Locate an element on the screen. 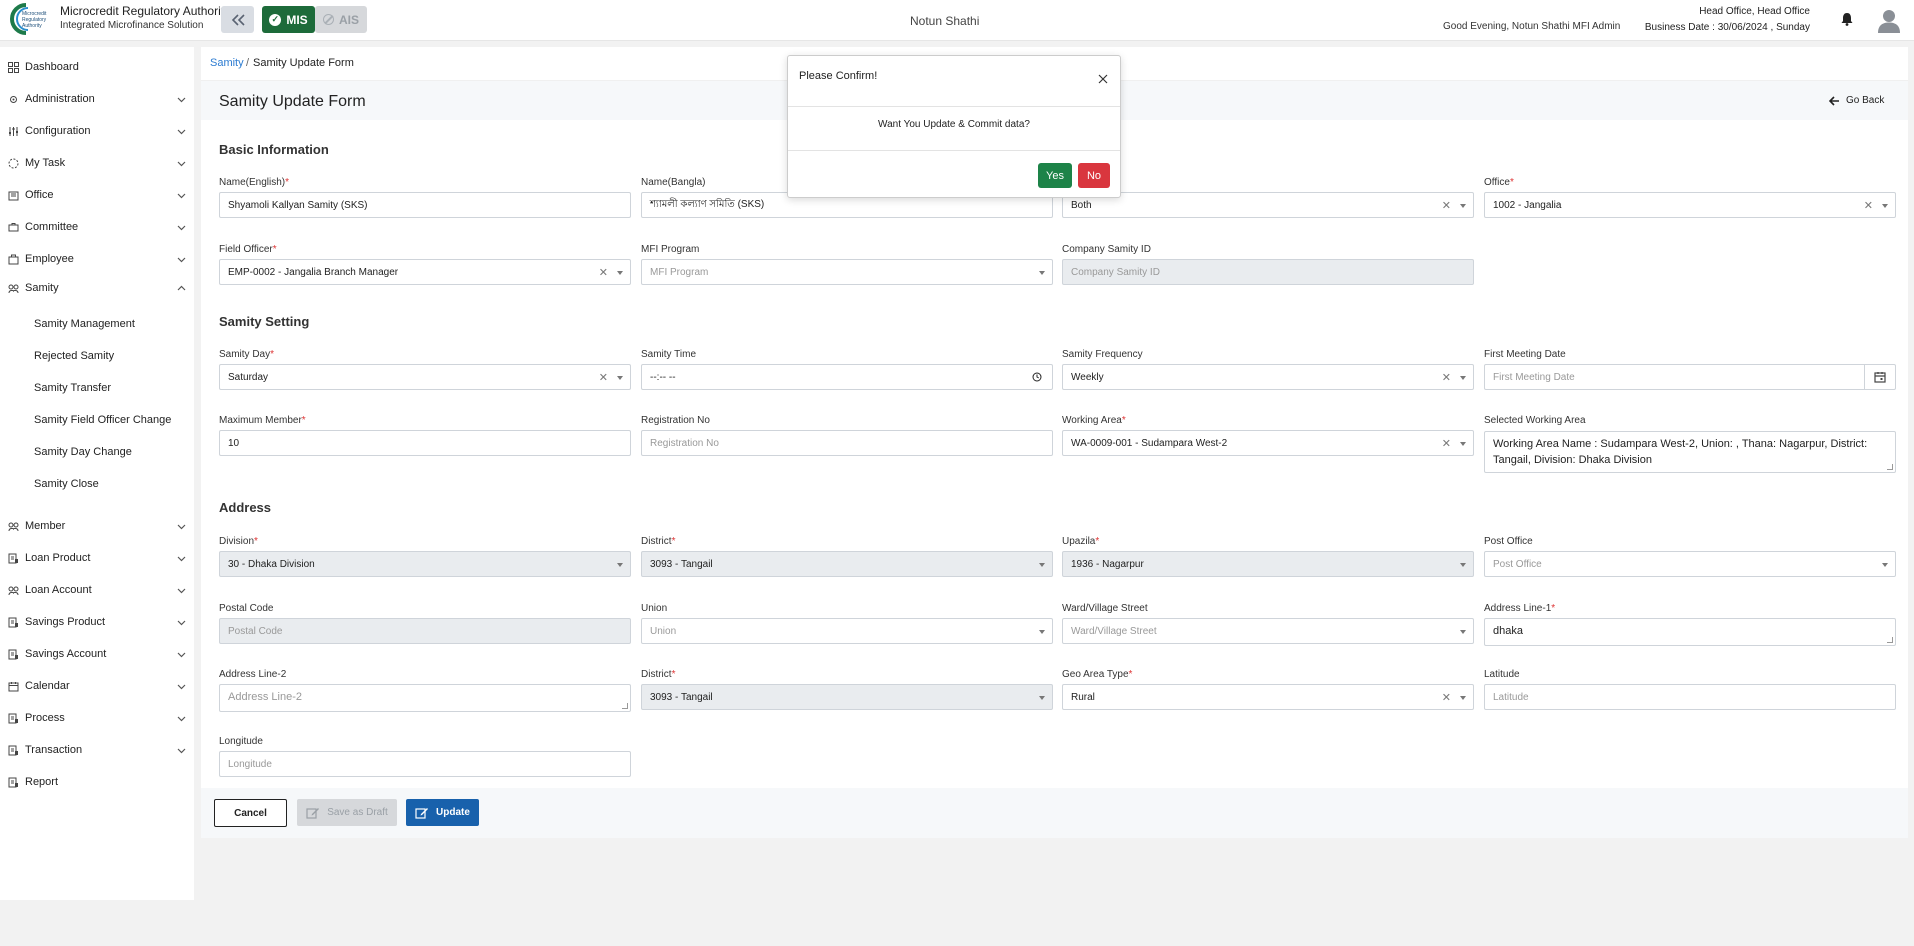 The width and height of the screenshot is (1914, 946). breadcrumb-samity-link: Samity is located at coordinates (227, 63).